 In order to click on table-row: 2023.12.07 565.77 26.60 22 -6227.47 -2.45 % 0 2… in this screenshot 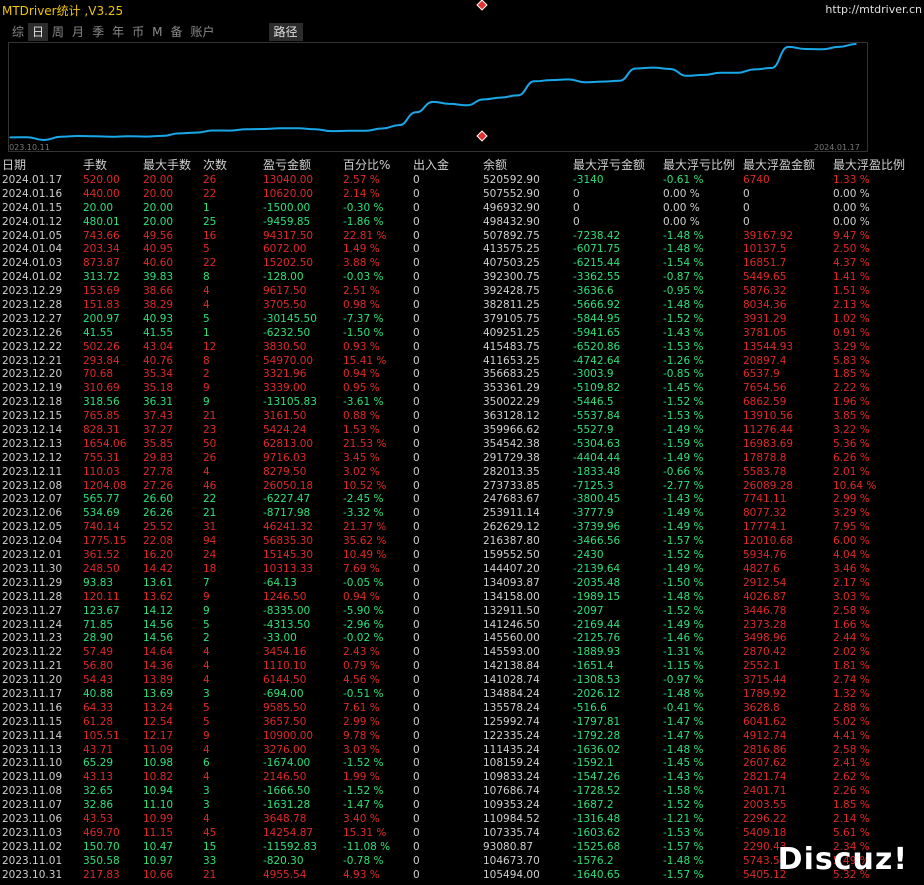, I will do `click(462, 499)`.